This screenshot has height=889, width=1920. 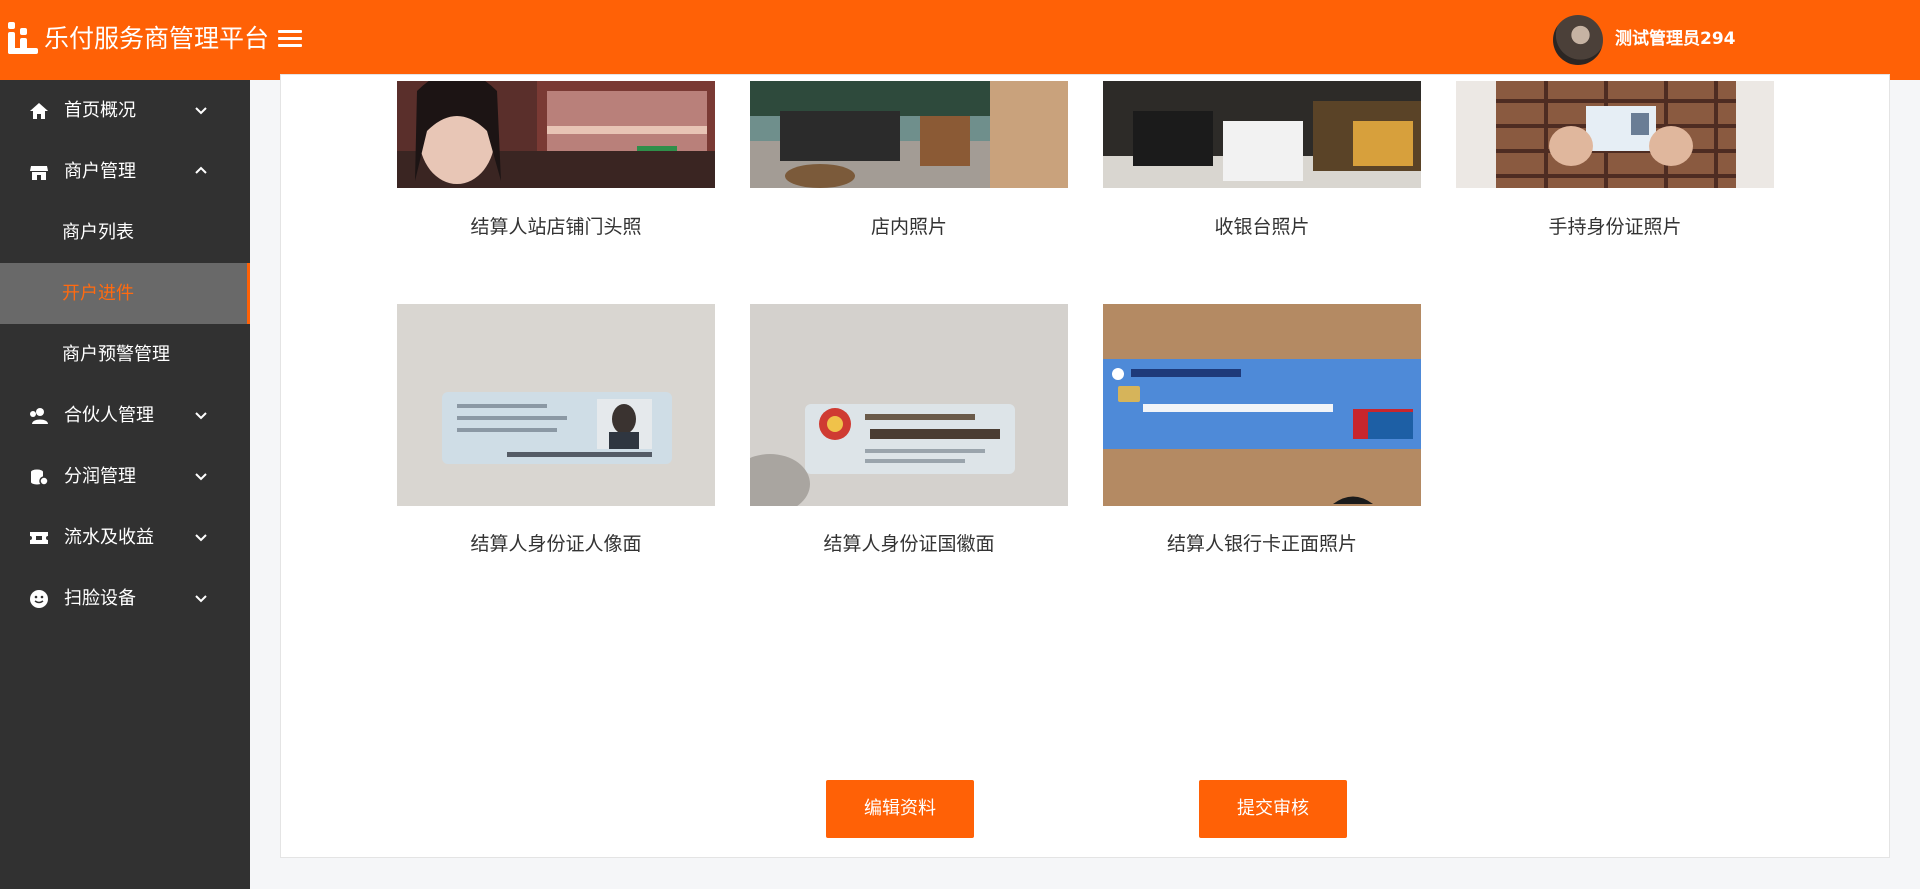 I want to click on sidebar-item-transactions: 流水及收益, so click(x=125, y=537).